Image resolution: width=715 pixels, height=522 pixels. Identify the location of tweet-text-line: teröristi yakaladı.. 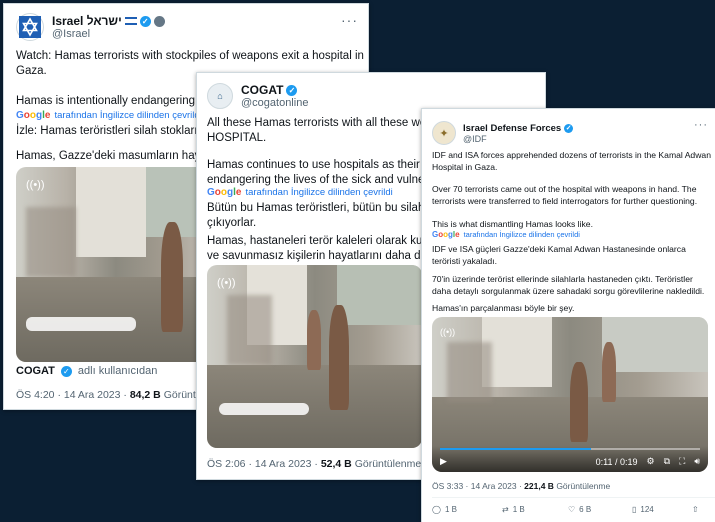
(464, 261).